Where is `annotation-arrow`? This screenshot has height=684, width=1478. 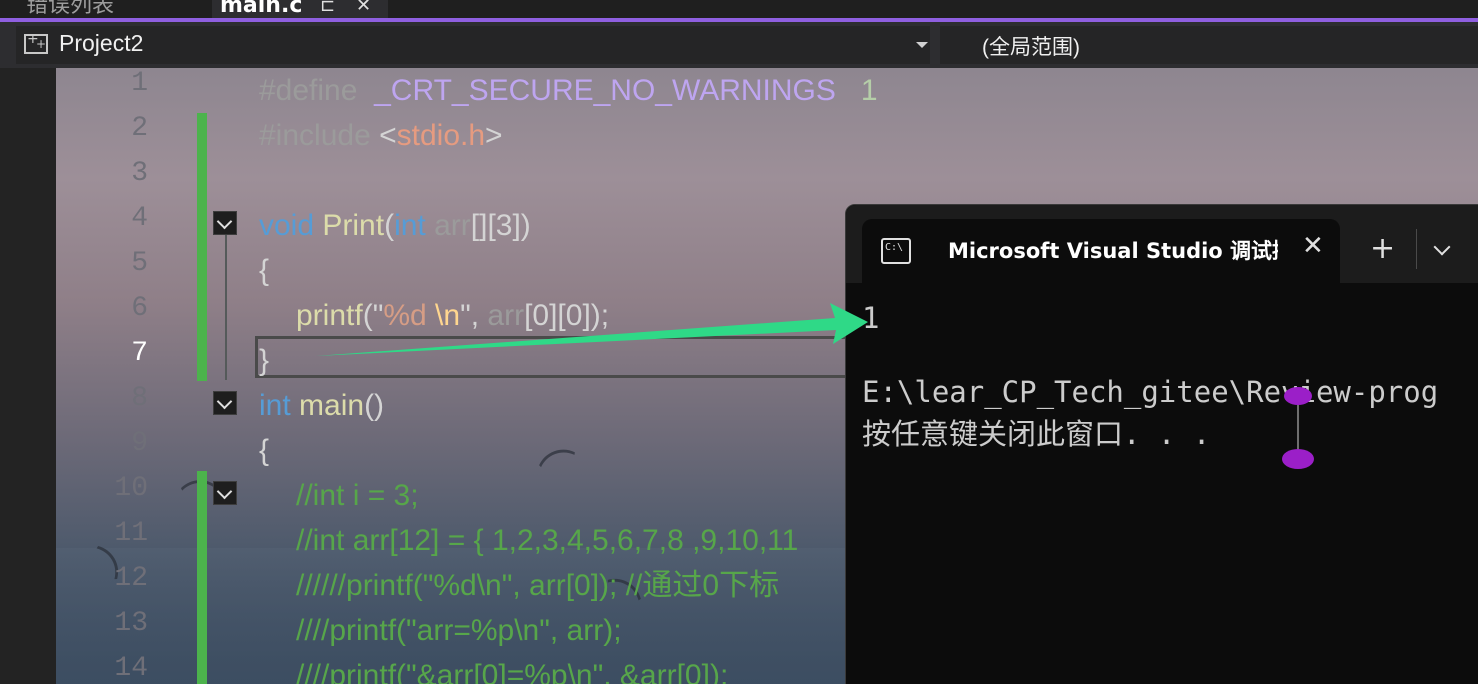
annotation-arrow is located at coordinates (592, 329).